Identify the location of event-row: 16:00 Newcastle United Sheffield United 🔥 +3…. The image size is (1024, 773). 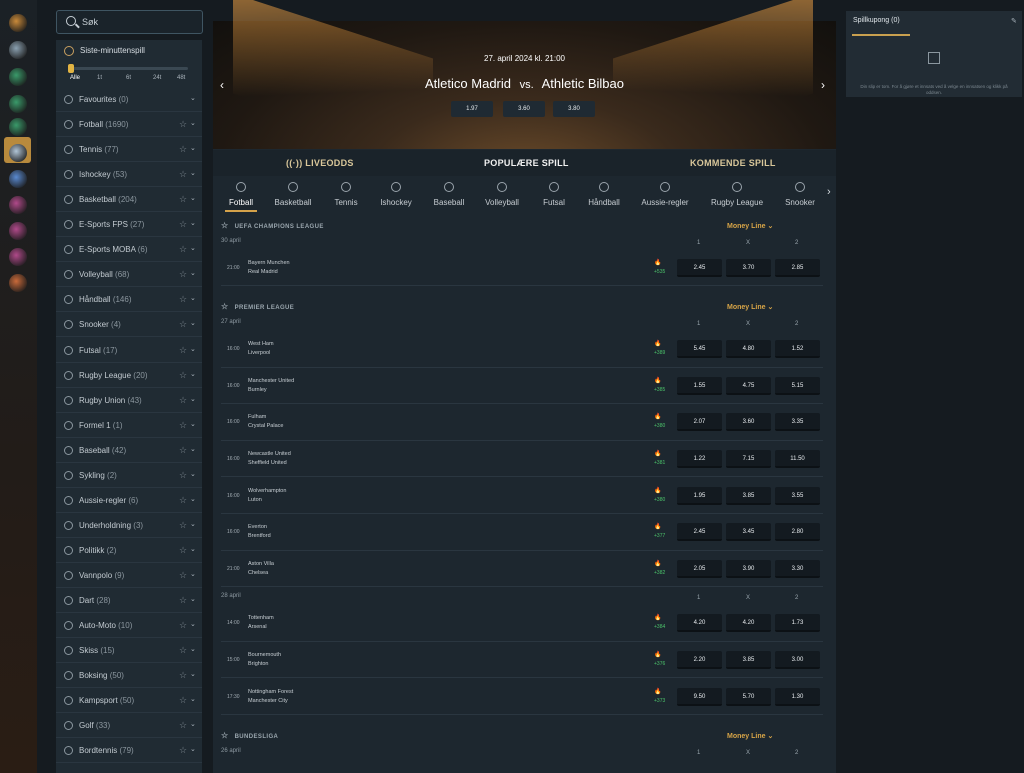
(522, 459).